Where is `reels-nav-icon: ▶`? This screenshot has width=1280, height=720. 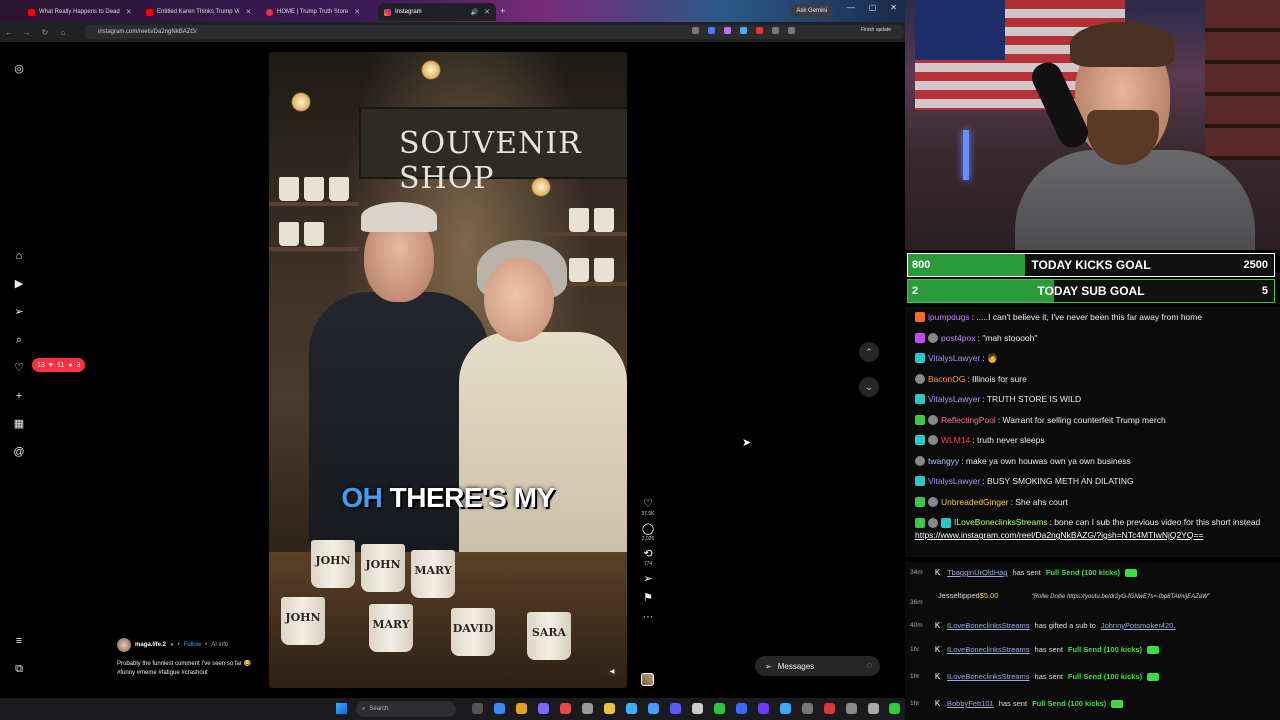
reels-nav-icon: ▶ is located at coordinates (19, 284).